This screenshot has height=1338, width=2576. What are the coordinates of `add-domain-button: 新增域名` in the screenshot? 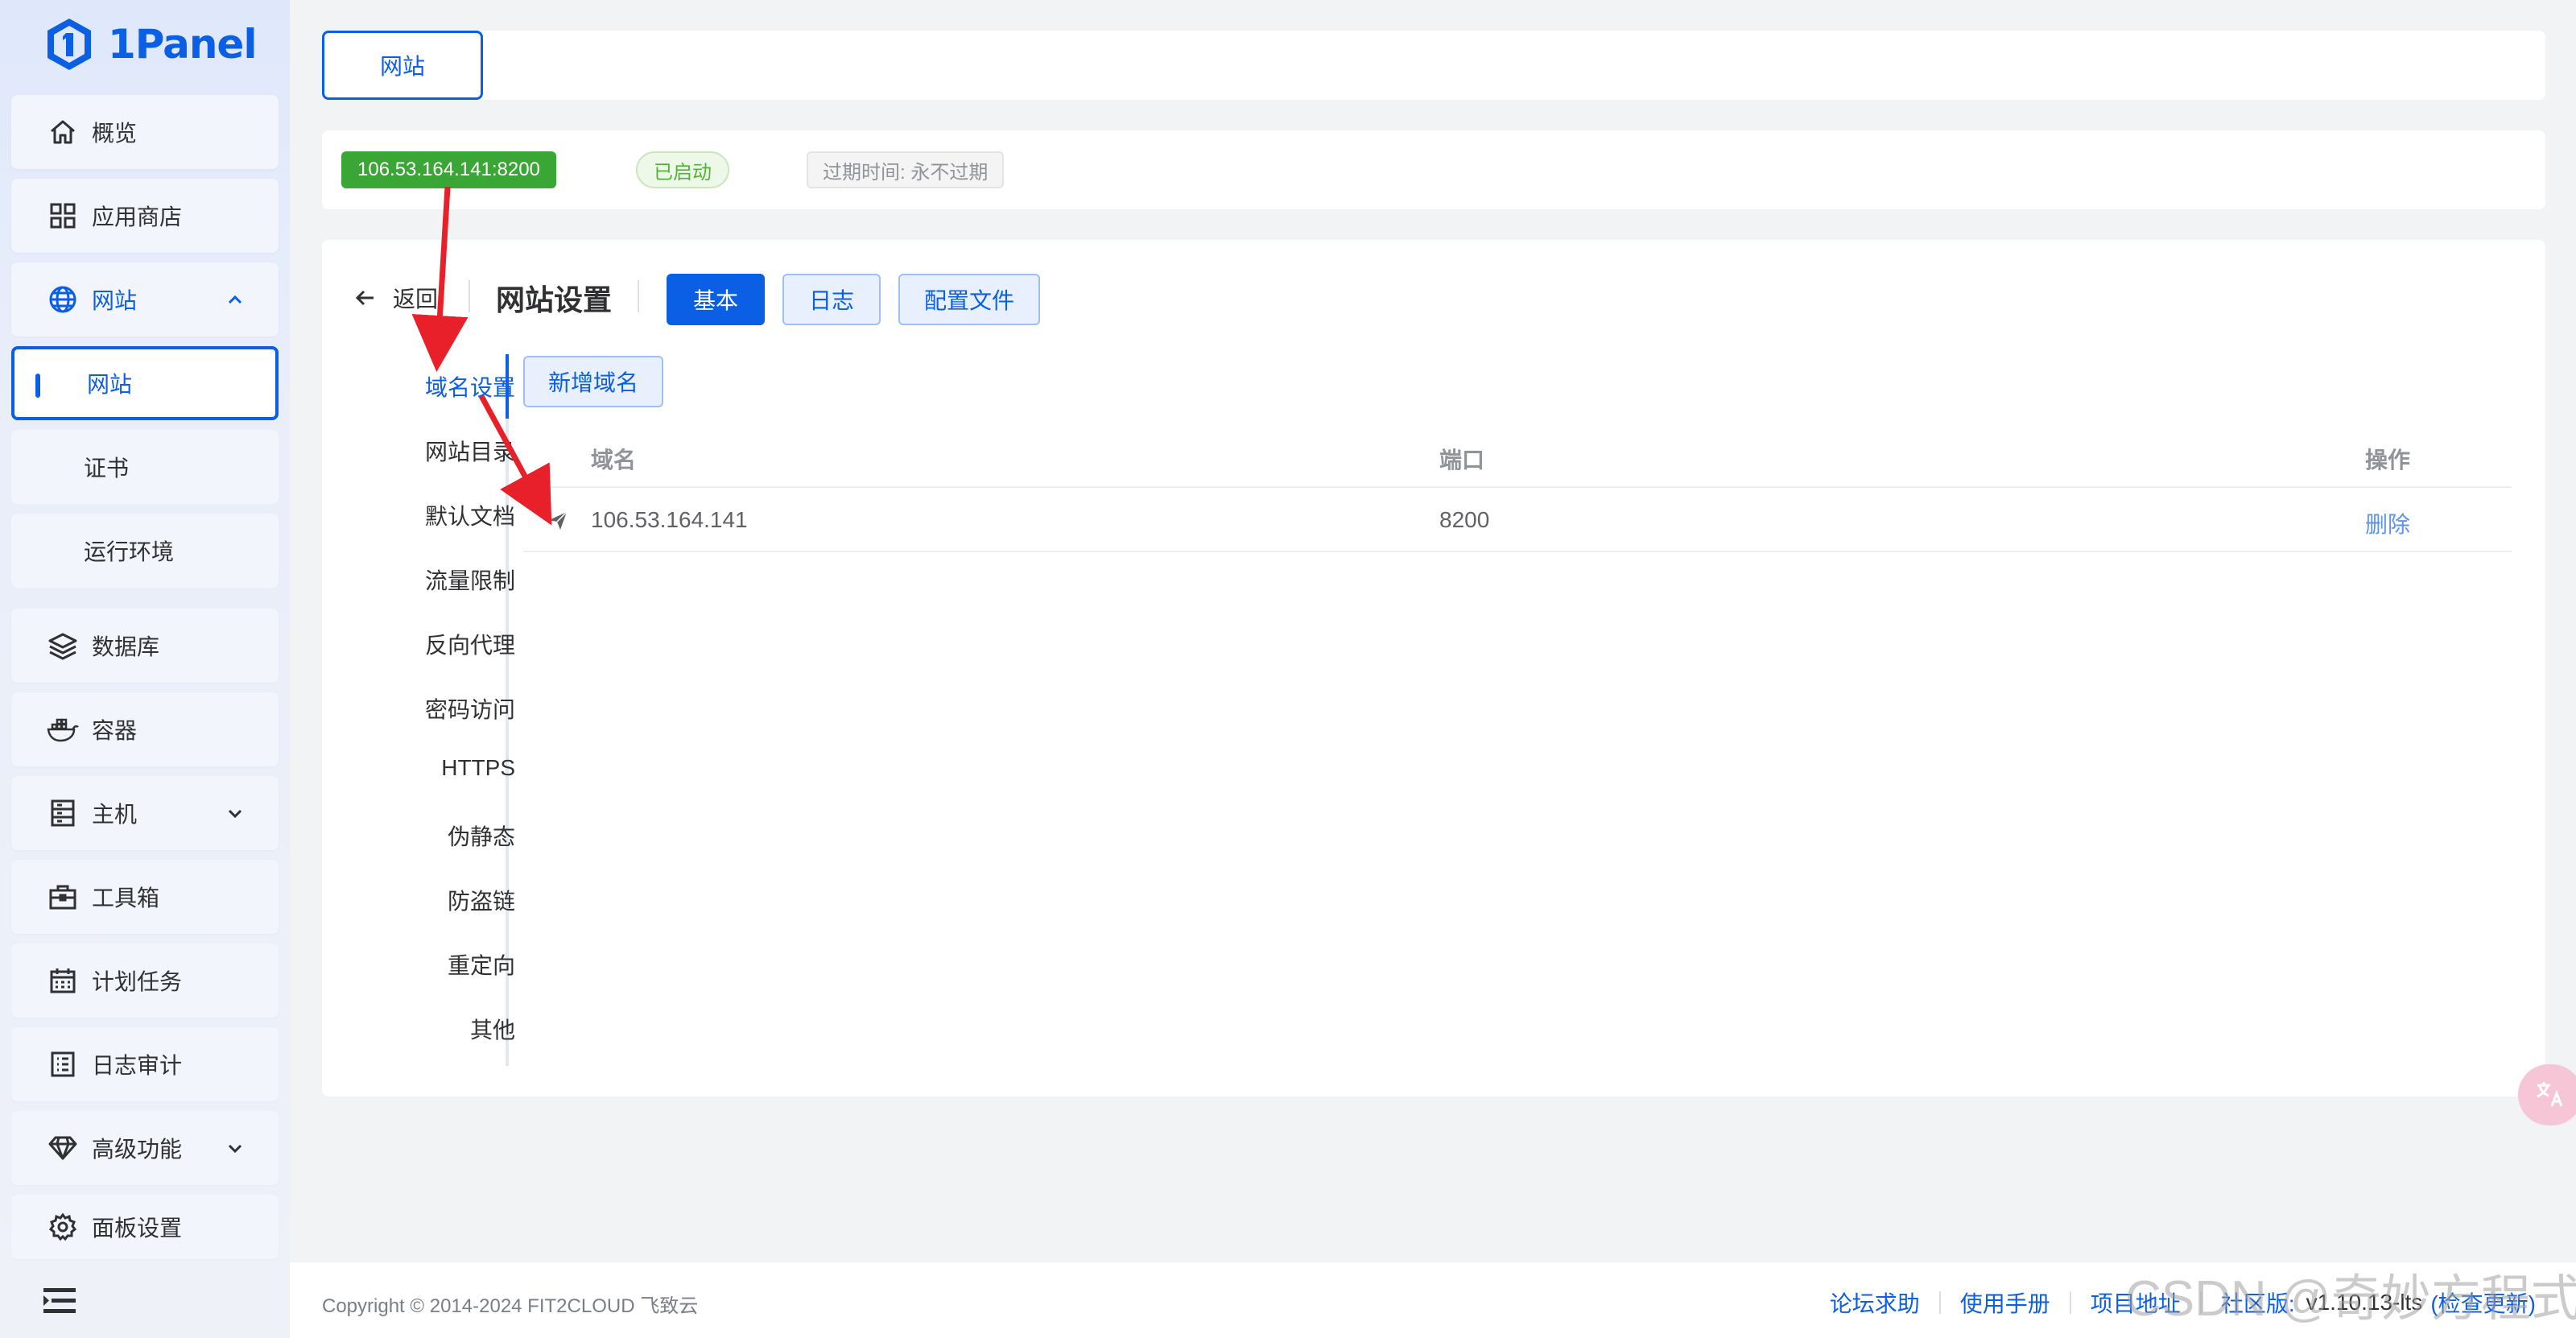 It's located at (593, 381).